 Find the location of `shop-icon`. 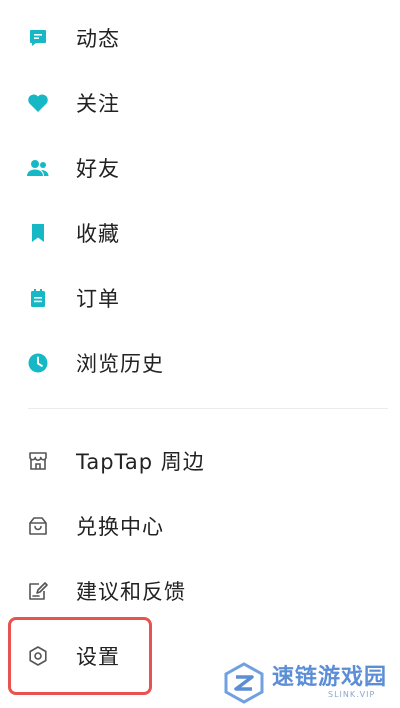

shop-icon is located at coordinates (38, 461).